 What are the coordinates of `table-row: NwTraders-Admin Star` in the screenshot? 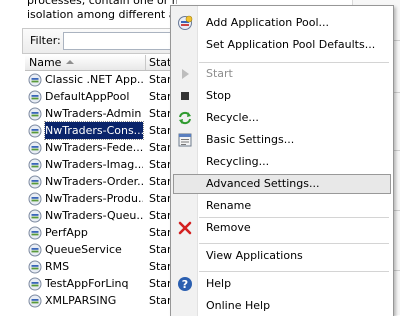 It's located at (100, 113).